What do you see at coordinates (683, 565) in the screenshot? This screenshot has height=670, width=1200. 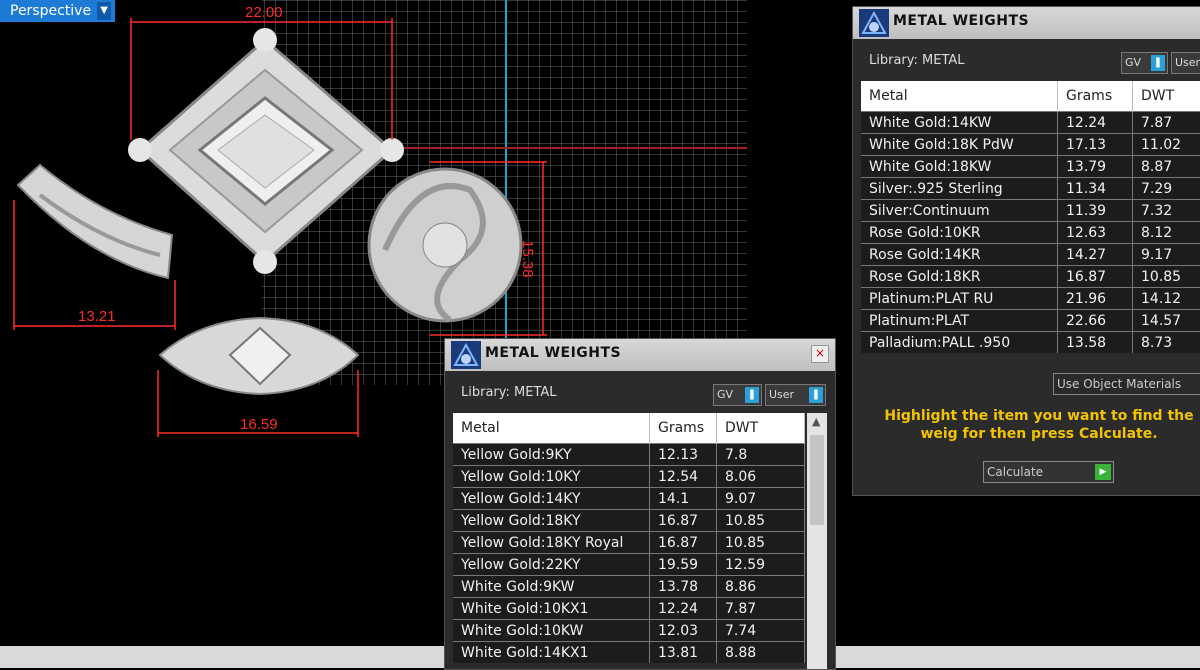 I see `grams-cell: 19.59` at bounding box center [683, 565].